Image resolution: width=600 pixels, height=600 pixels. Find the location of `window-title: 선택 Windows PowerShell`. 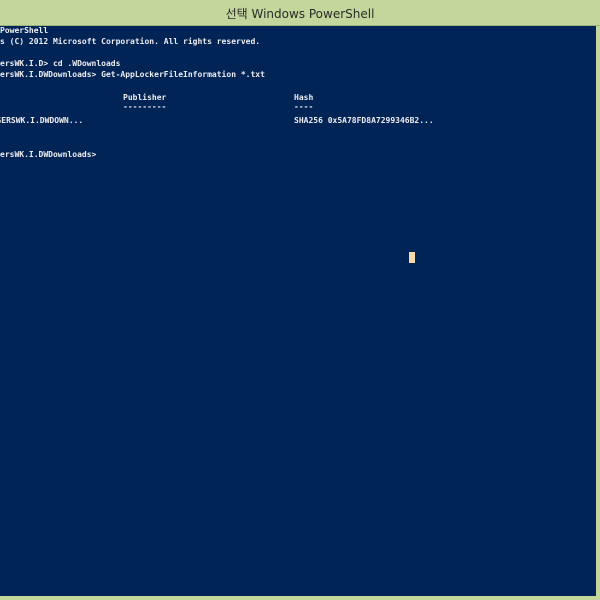

window-title: 선택 Windows PowerShell is located at coordinates (300, 14).